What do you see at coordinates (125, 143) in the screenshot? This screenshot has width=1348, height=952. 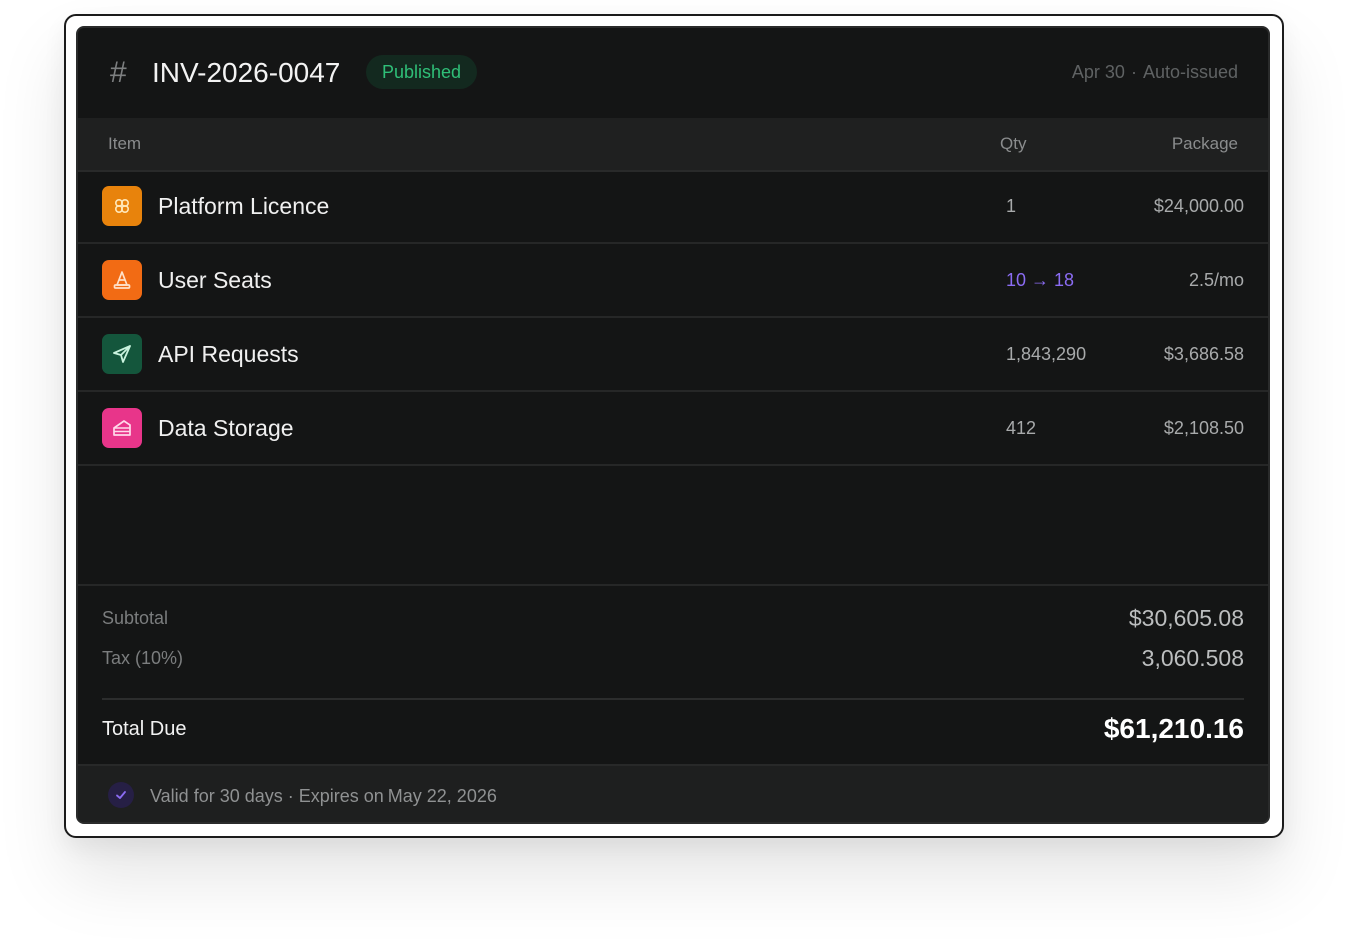 I see `column-header-item: Item` at bounding box center [125, 143].